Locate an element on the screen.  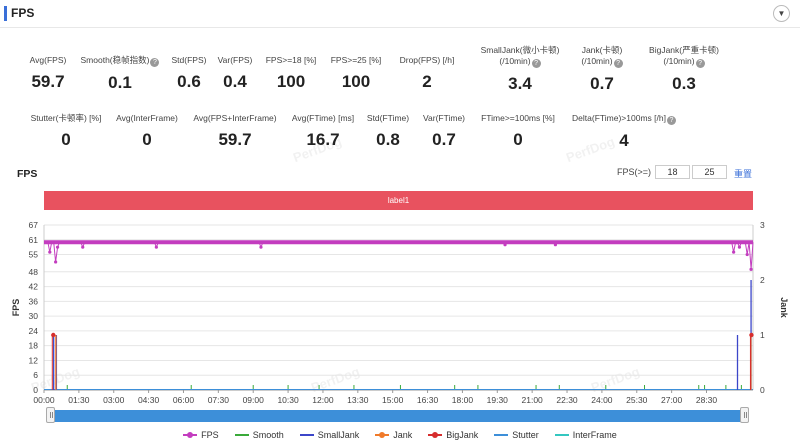
stat-value: 0.6 is located at coordinates (189, 81).